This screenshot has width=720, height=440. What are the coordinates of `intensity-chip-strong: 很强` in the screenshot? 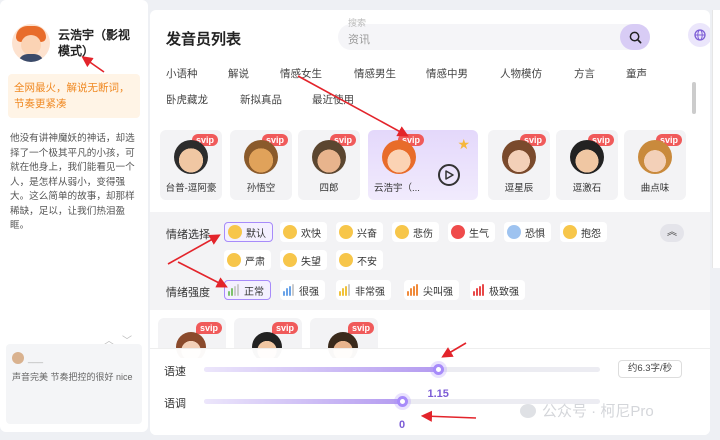 It's located at (302, 290).